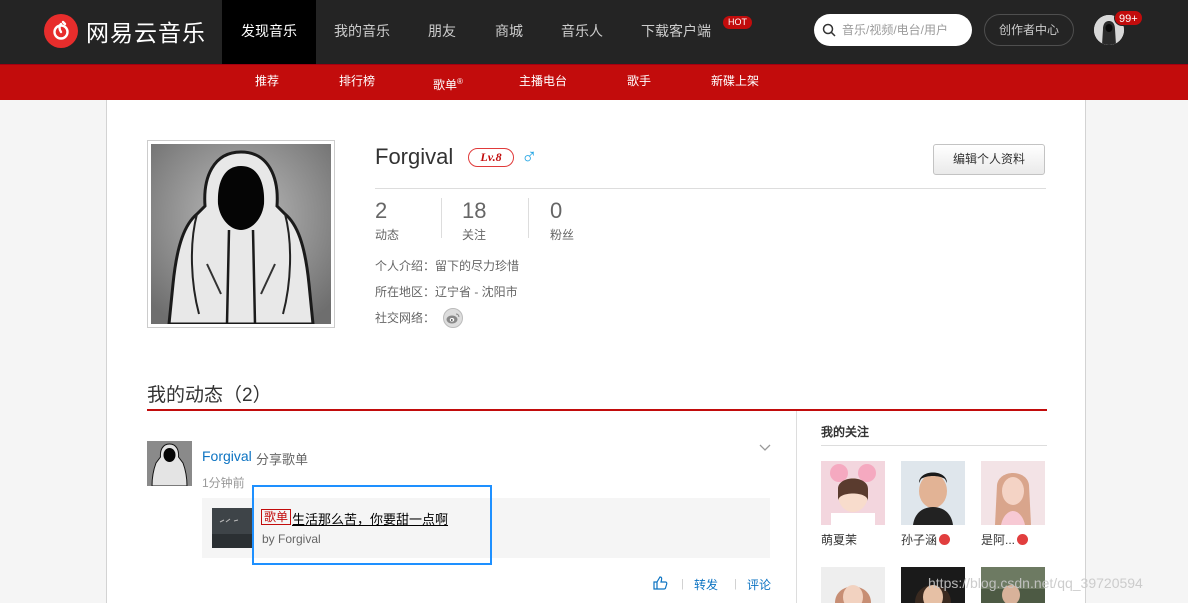  What do you see at coordinates (387, 235) in the screenshot?
I see `stat-label: 动态` at bounding box center [387, 235].